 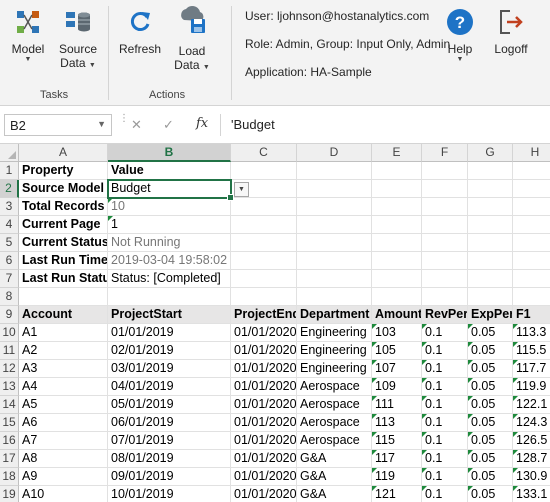 I want to click on row-header-15: 15, so click(x=9, y=423).